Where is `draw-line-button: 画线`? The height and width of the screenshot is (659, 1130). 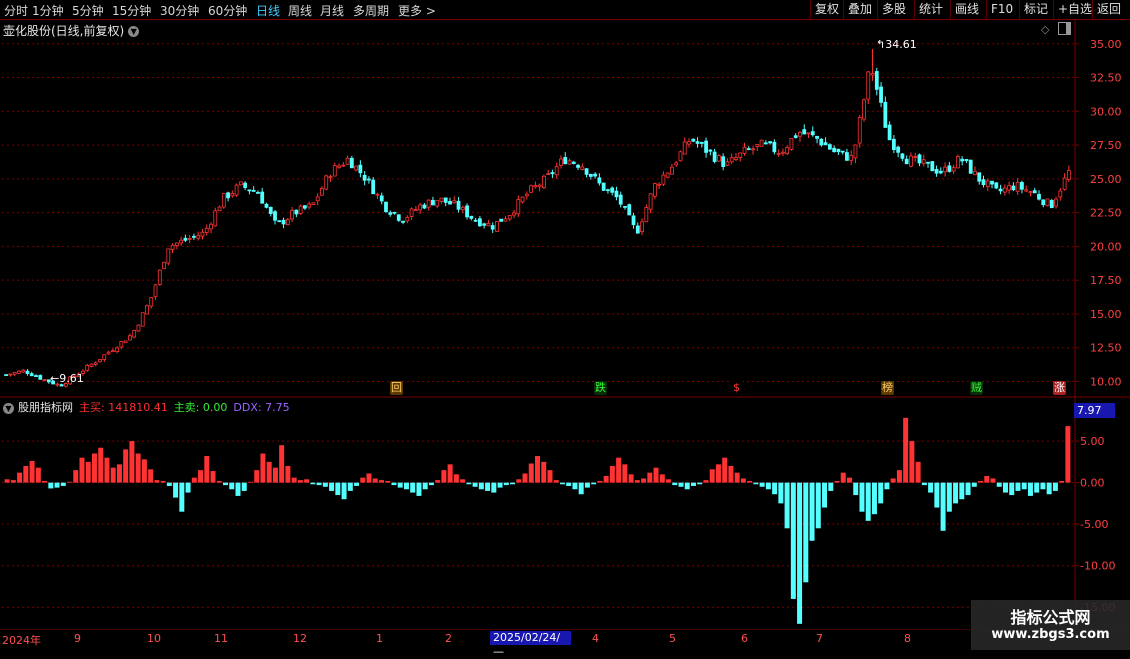
draw-line-button: 画线 is located at coordinates (966, 9).